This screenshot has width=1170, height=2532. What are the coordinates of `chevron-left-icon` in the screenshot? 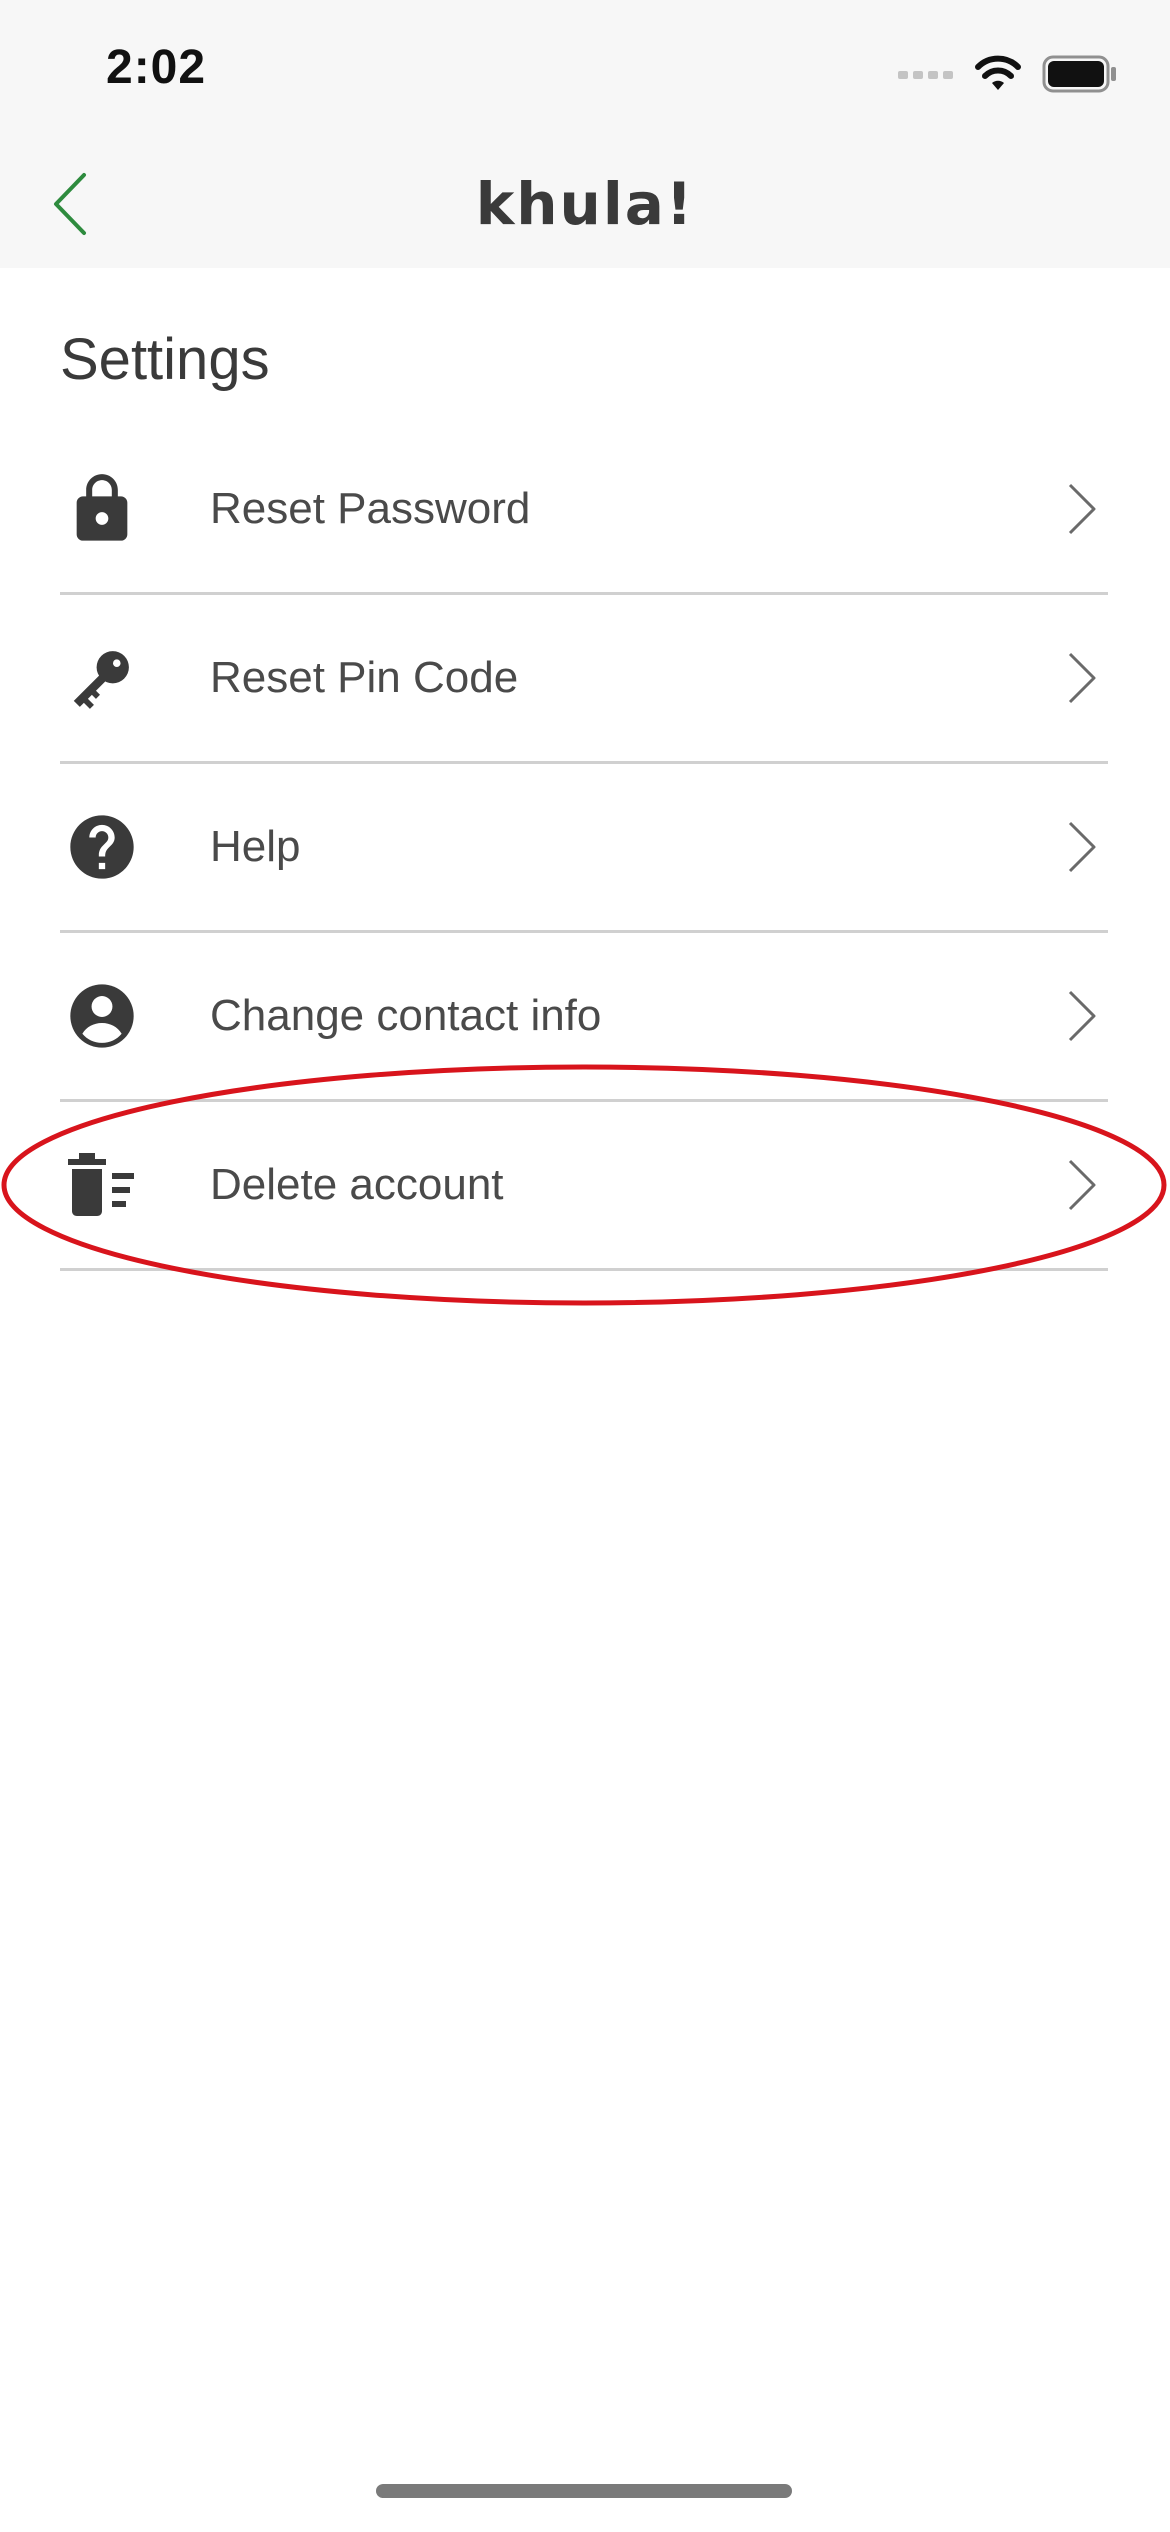 It's located at (70, 204).